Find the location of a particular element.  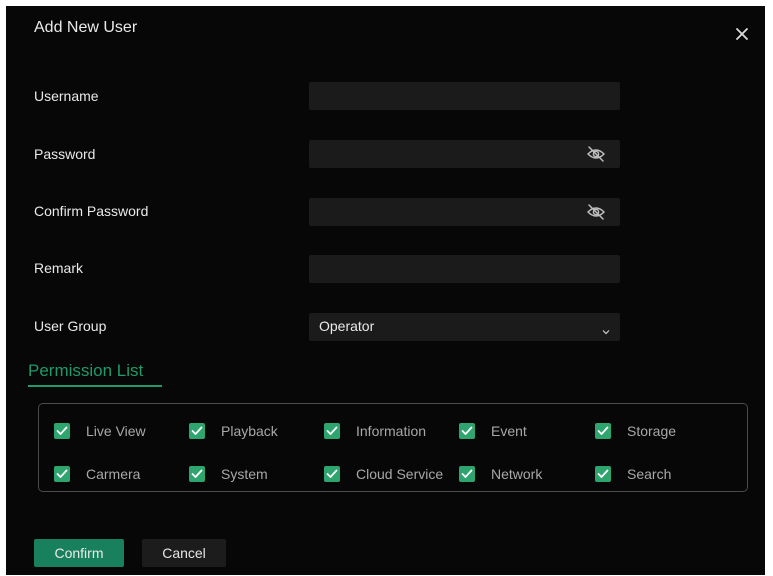

user-group-value: Operator is located at coordinates (347, 326).